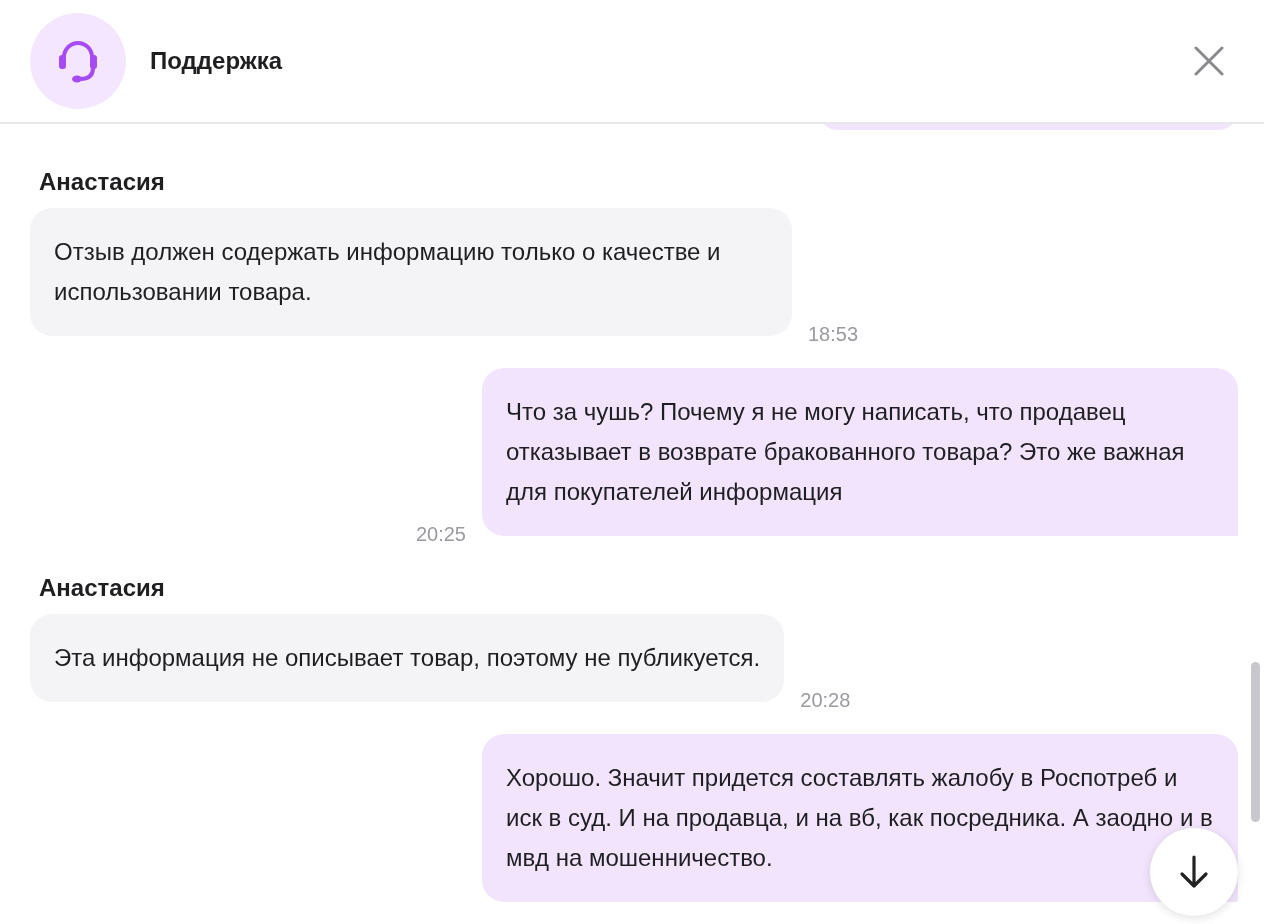 Image resolution: width=1264 pixels, height=924 pixels. I want to click on headset-icon, so click(78, 61).